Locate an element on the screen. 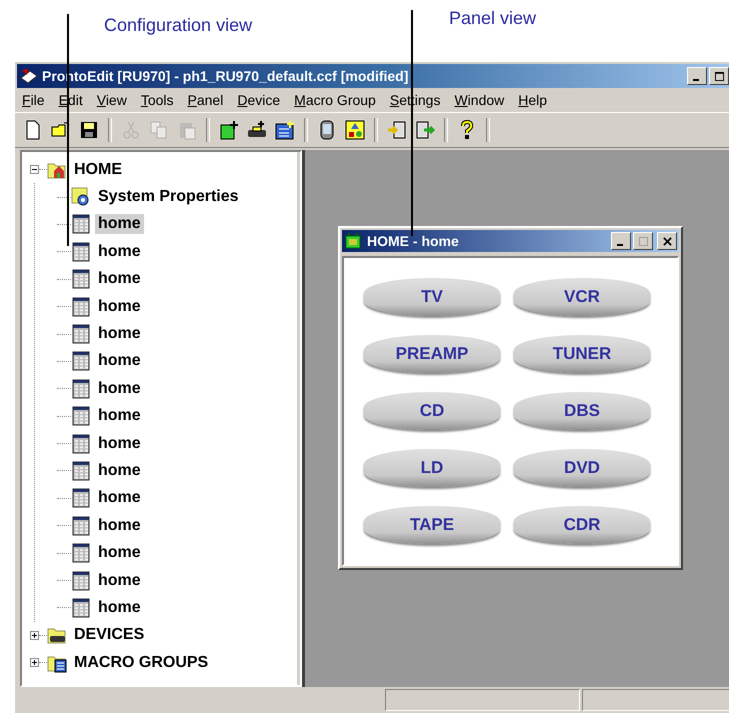 The width and height of the screenshot is (729, 713). remote-button: LD is located at coordinates (432, 468).